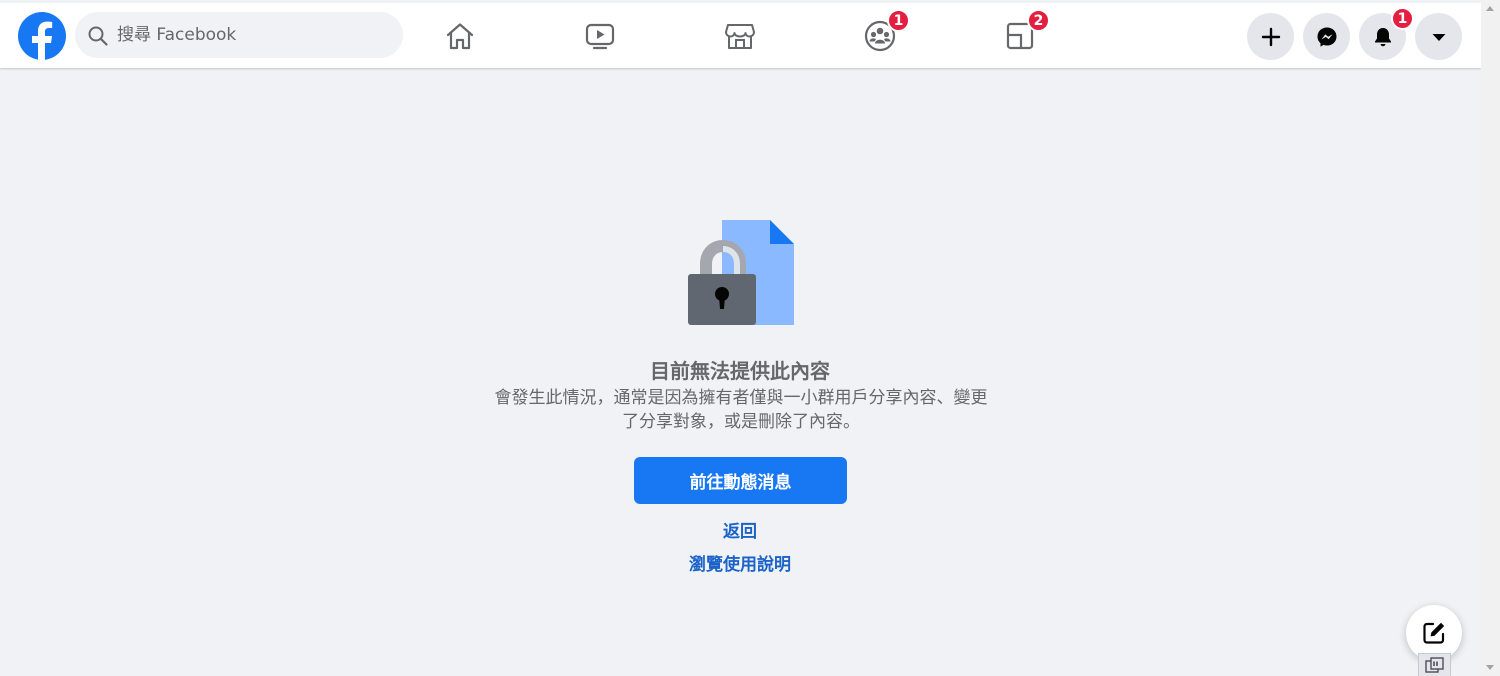 This screenshot has height=676, width=1500. What do you see at coordinates (740, 371) in the screenshot?
I see `page-title: 目前無法提供此內容` at bounding box center [740, 371].